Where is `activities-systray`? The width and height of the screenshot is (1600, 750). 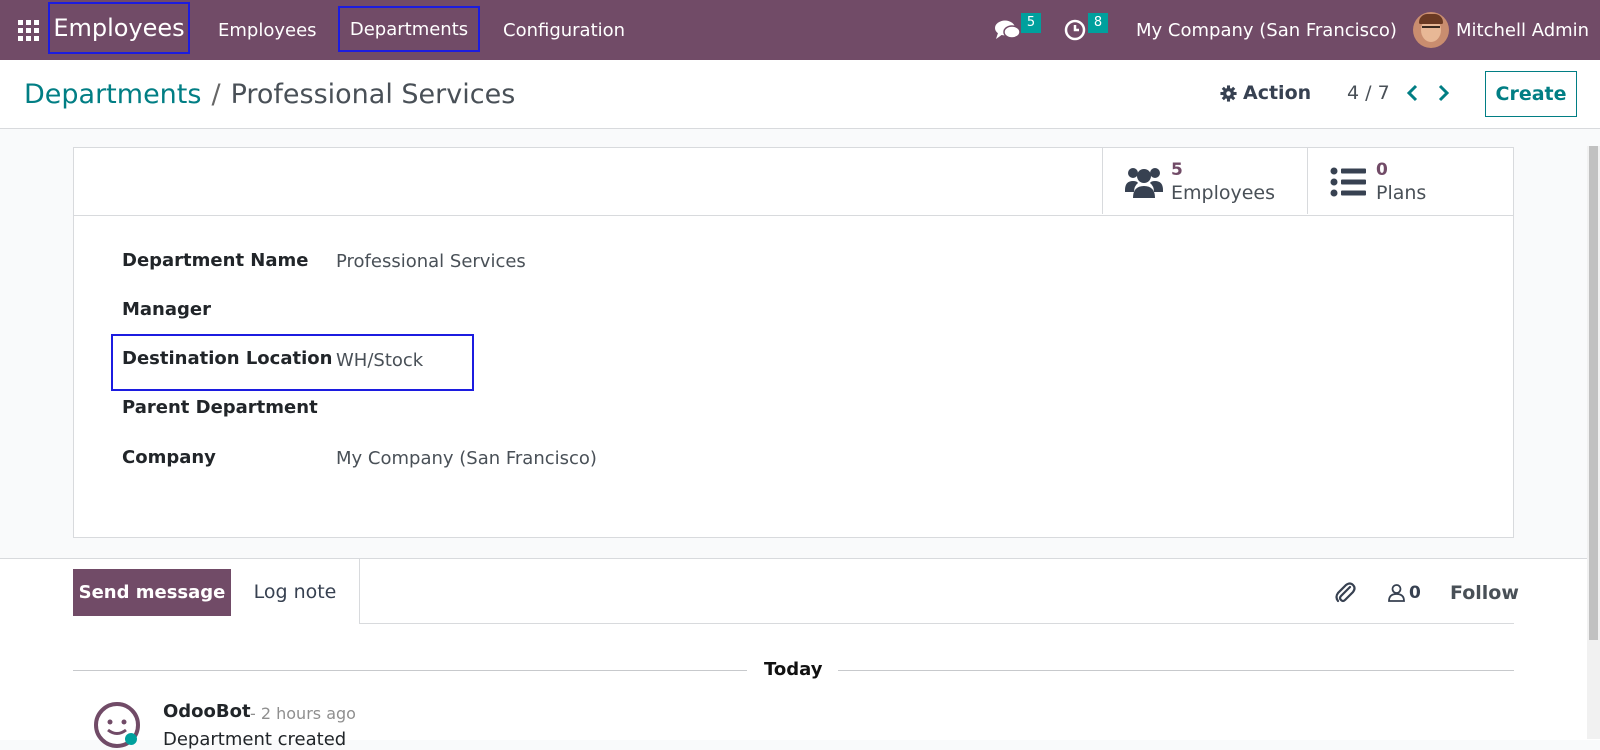
activities-systray is located at coordinates (1075, 30).